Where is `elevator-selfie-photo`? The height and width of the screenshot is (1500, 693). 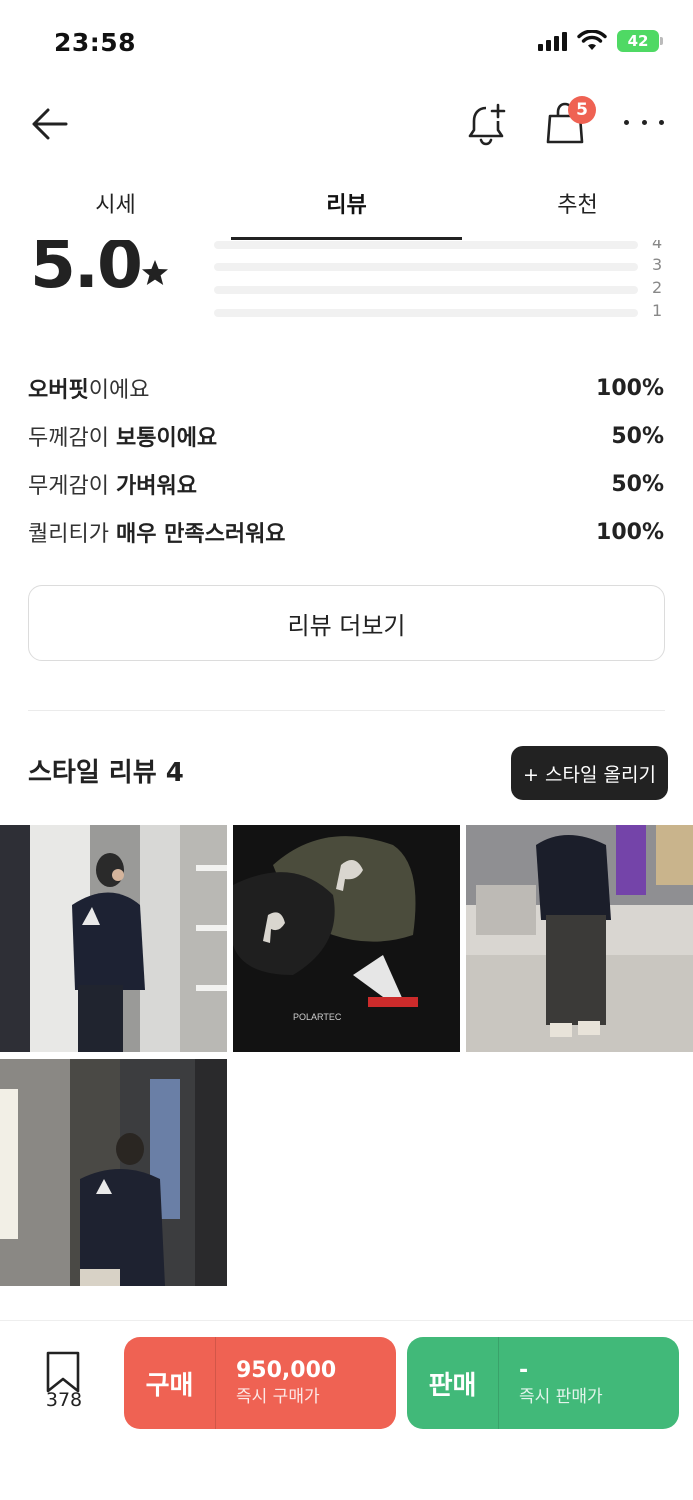 elevator-selfie-photo is located at coordinates (113, 1172).